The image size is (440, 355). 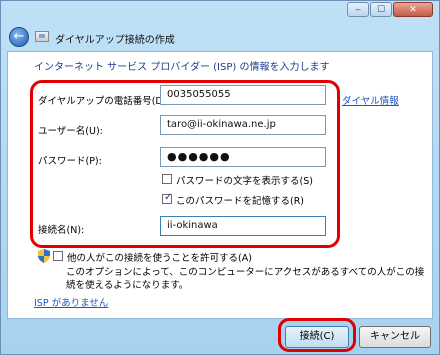 I want to click on uac-shield-icon, so click(x=44, y=256).